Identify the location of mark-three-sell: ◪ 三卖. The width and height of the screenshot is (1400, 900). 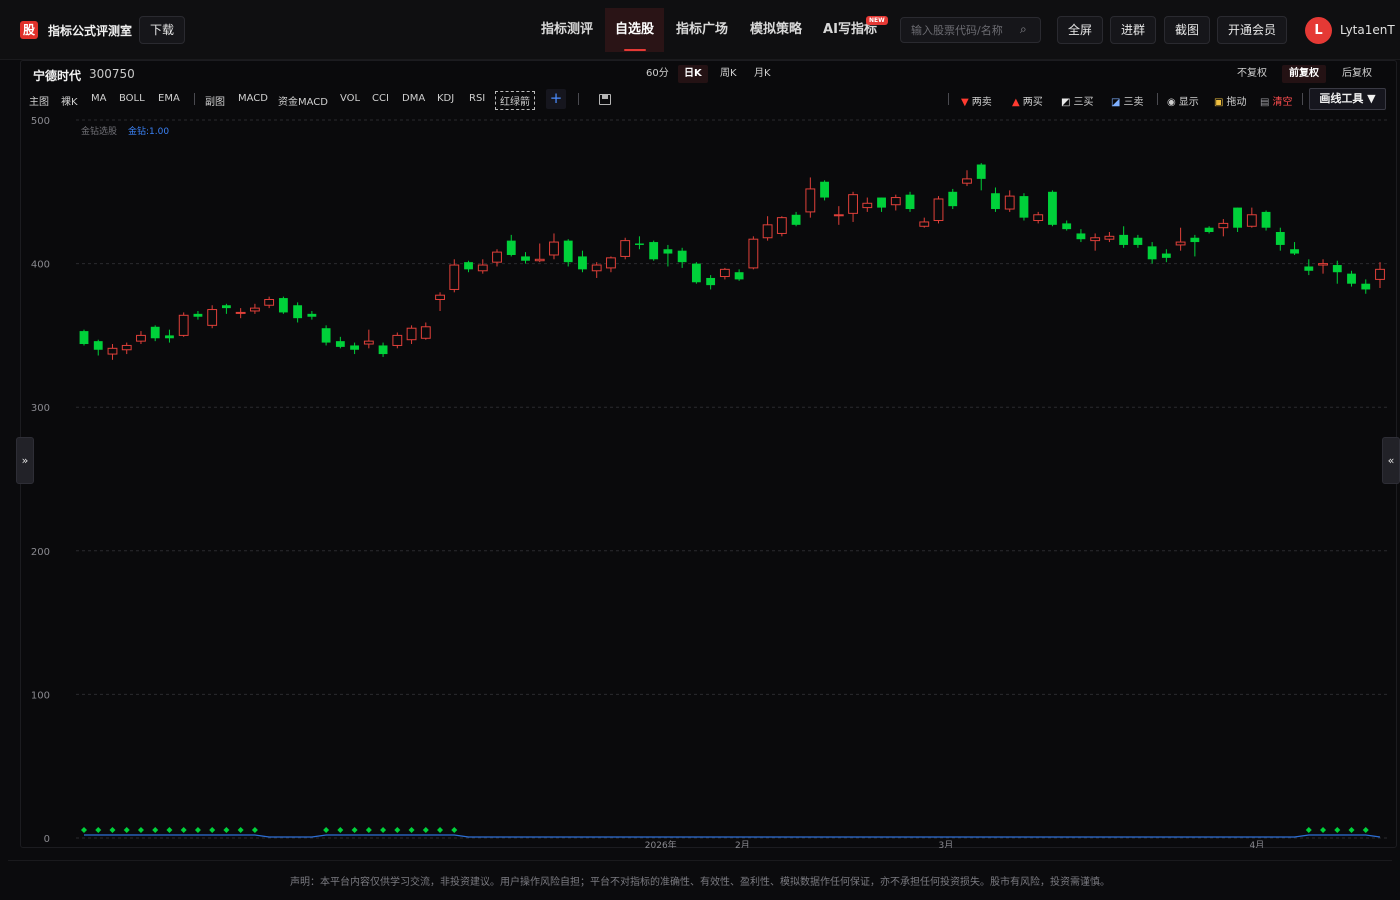
(1127, 100).